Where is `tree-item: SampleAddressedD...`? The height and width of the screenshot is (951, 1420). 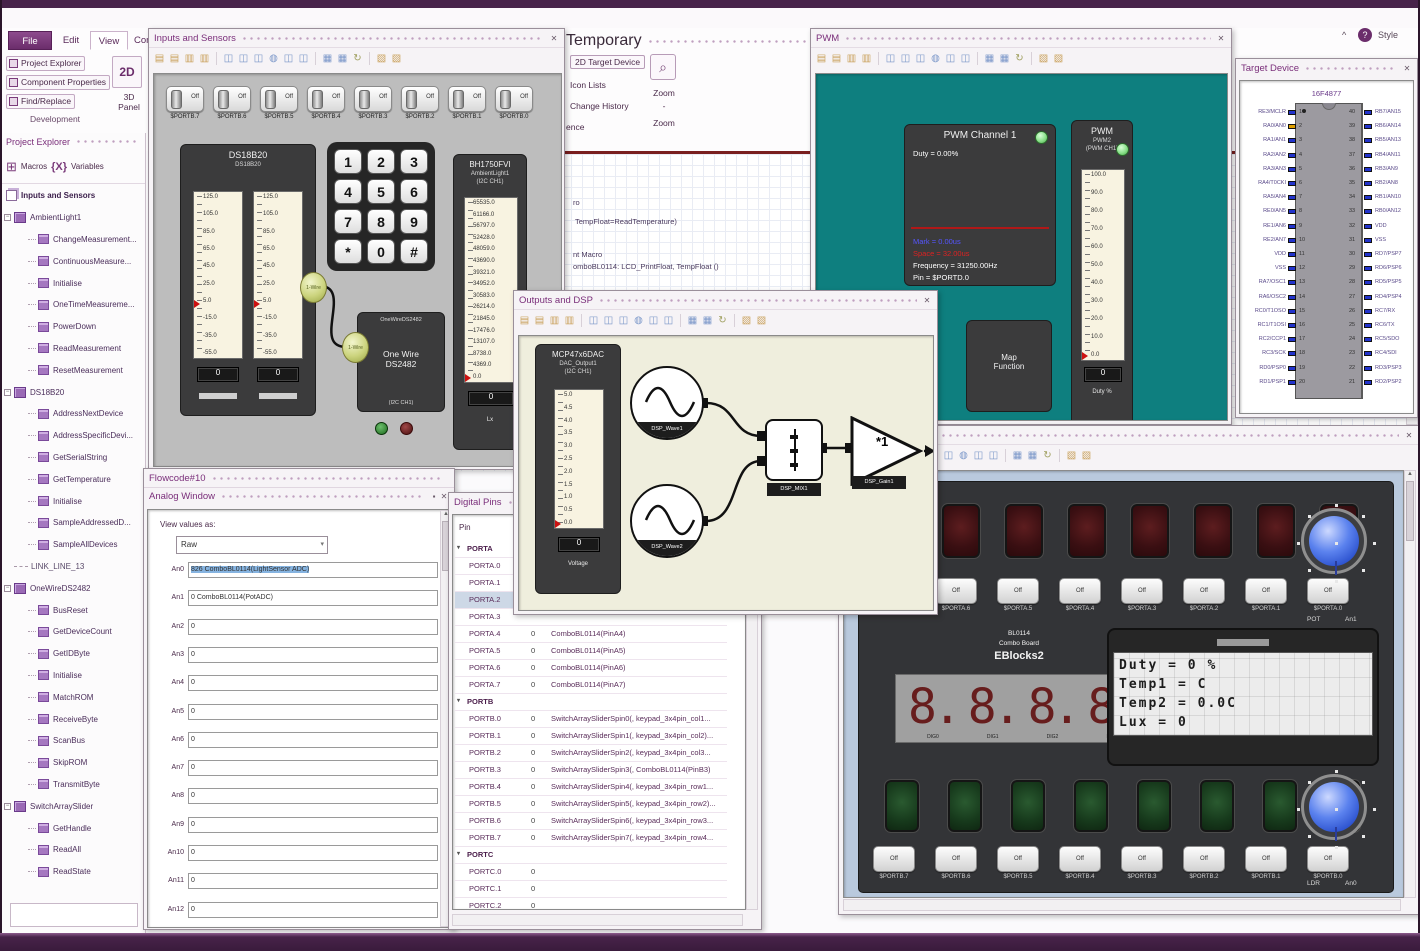 tree-item: SampleAddressedD... is located at coordinates (73, 523).